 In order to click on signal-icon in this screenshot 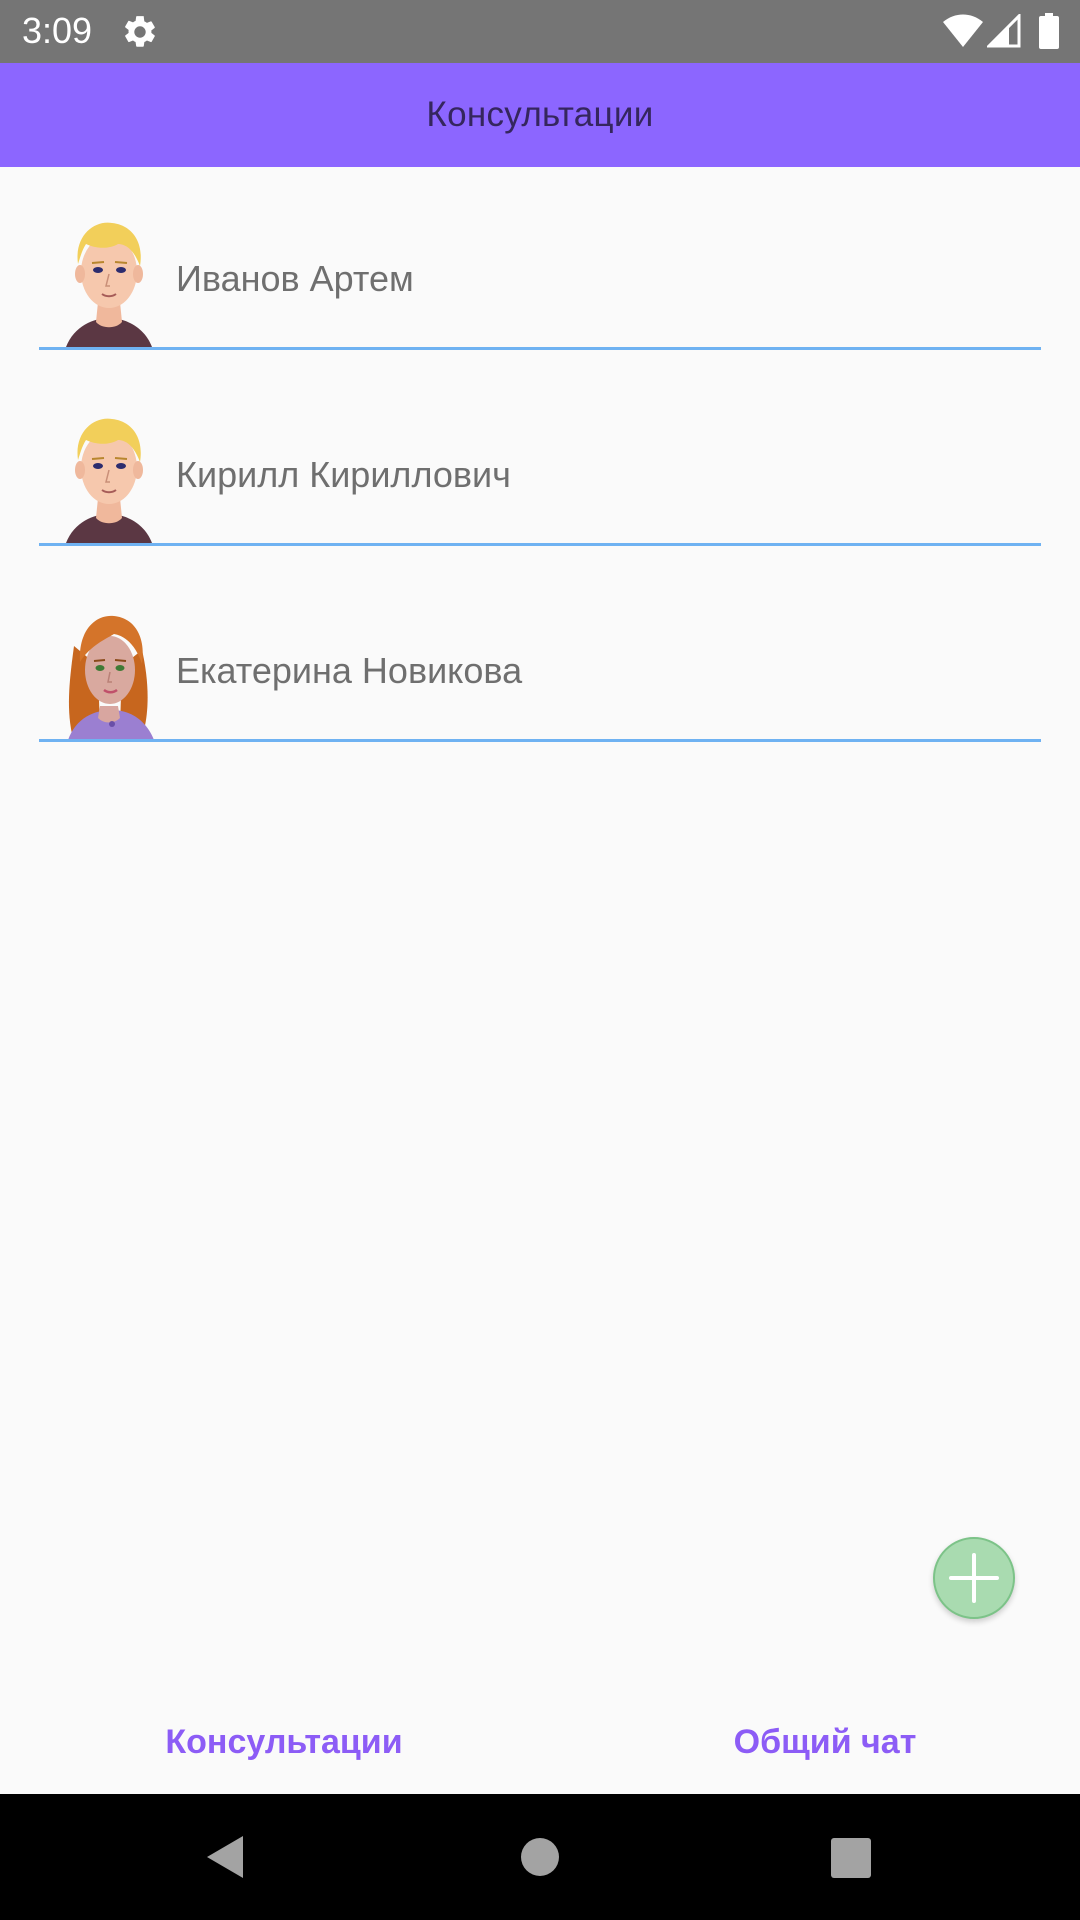, I will do `click(1004, 31)`.